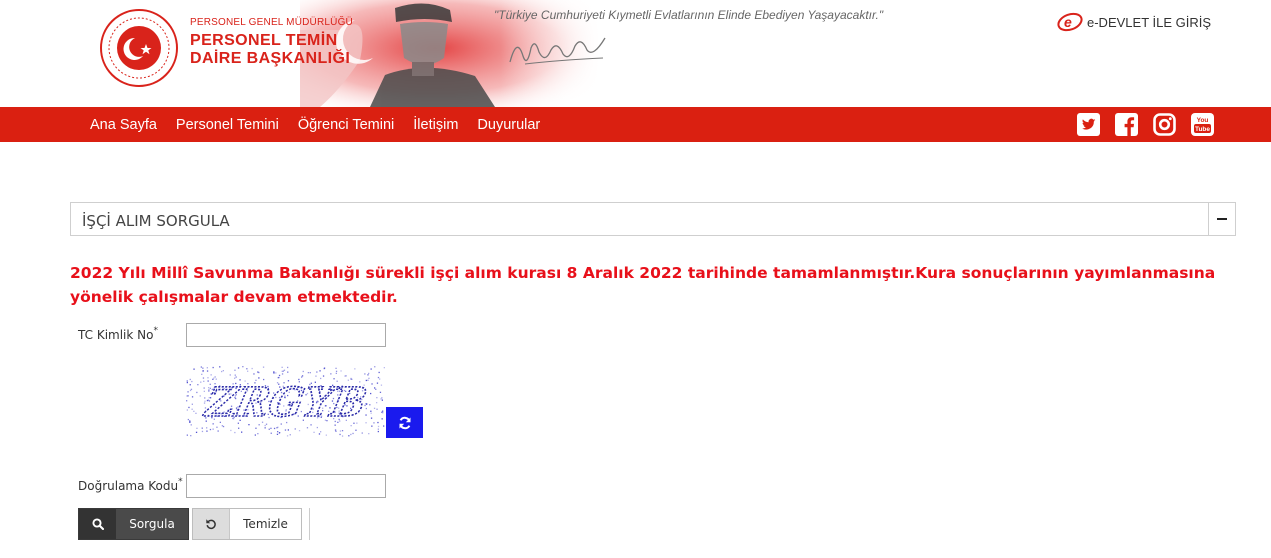 This screenshot has height=558, width=1271. I want to click on verification-code-input, so click(286, 486).